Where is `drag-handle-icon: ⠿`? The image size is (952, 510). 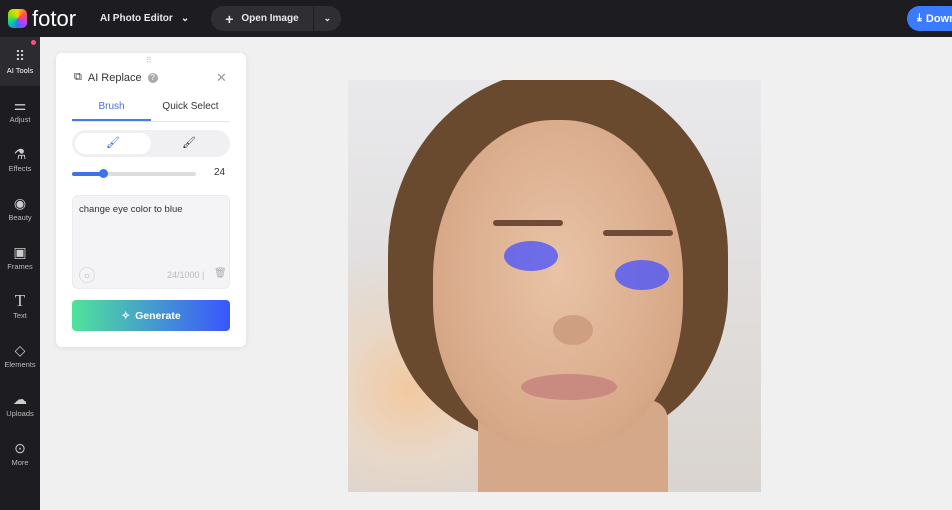
drag-handle-icon: ⠿ is located at coordinates (149, 60).